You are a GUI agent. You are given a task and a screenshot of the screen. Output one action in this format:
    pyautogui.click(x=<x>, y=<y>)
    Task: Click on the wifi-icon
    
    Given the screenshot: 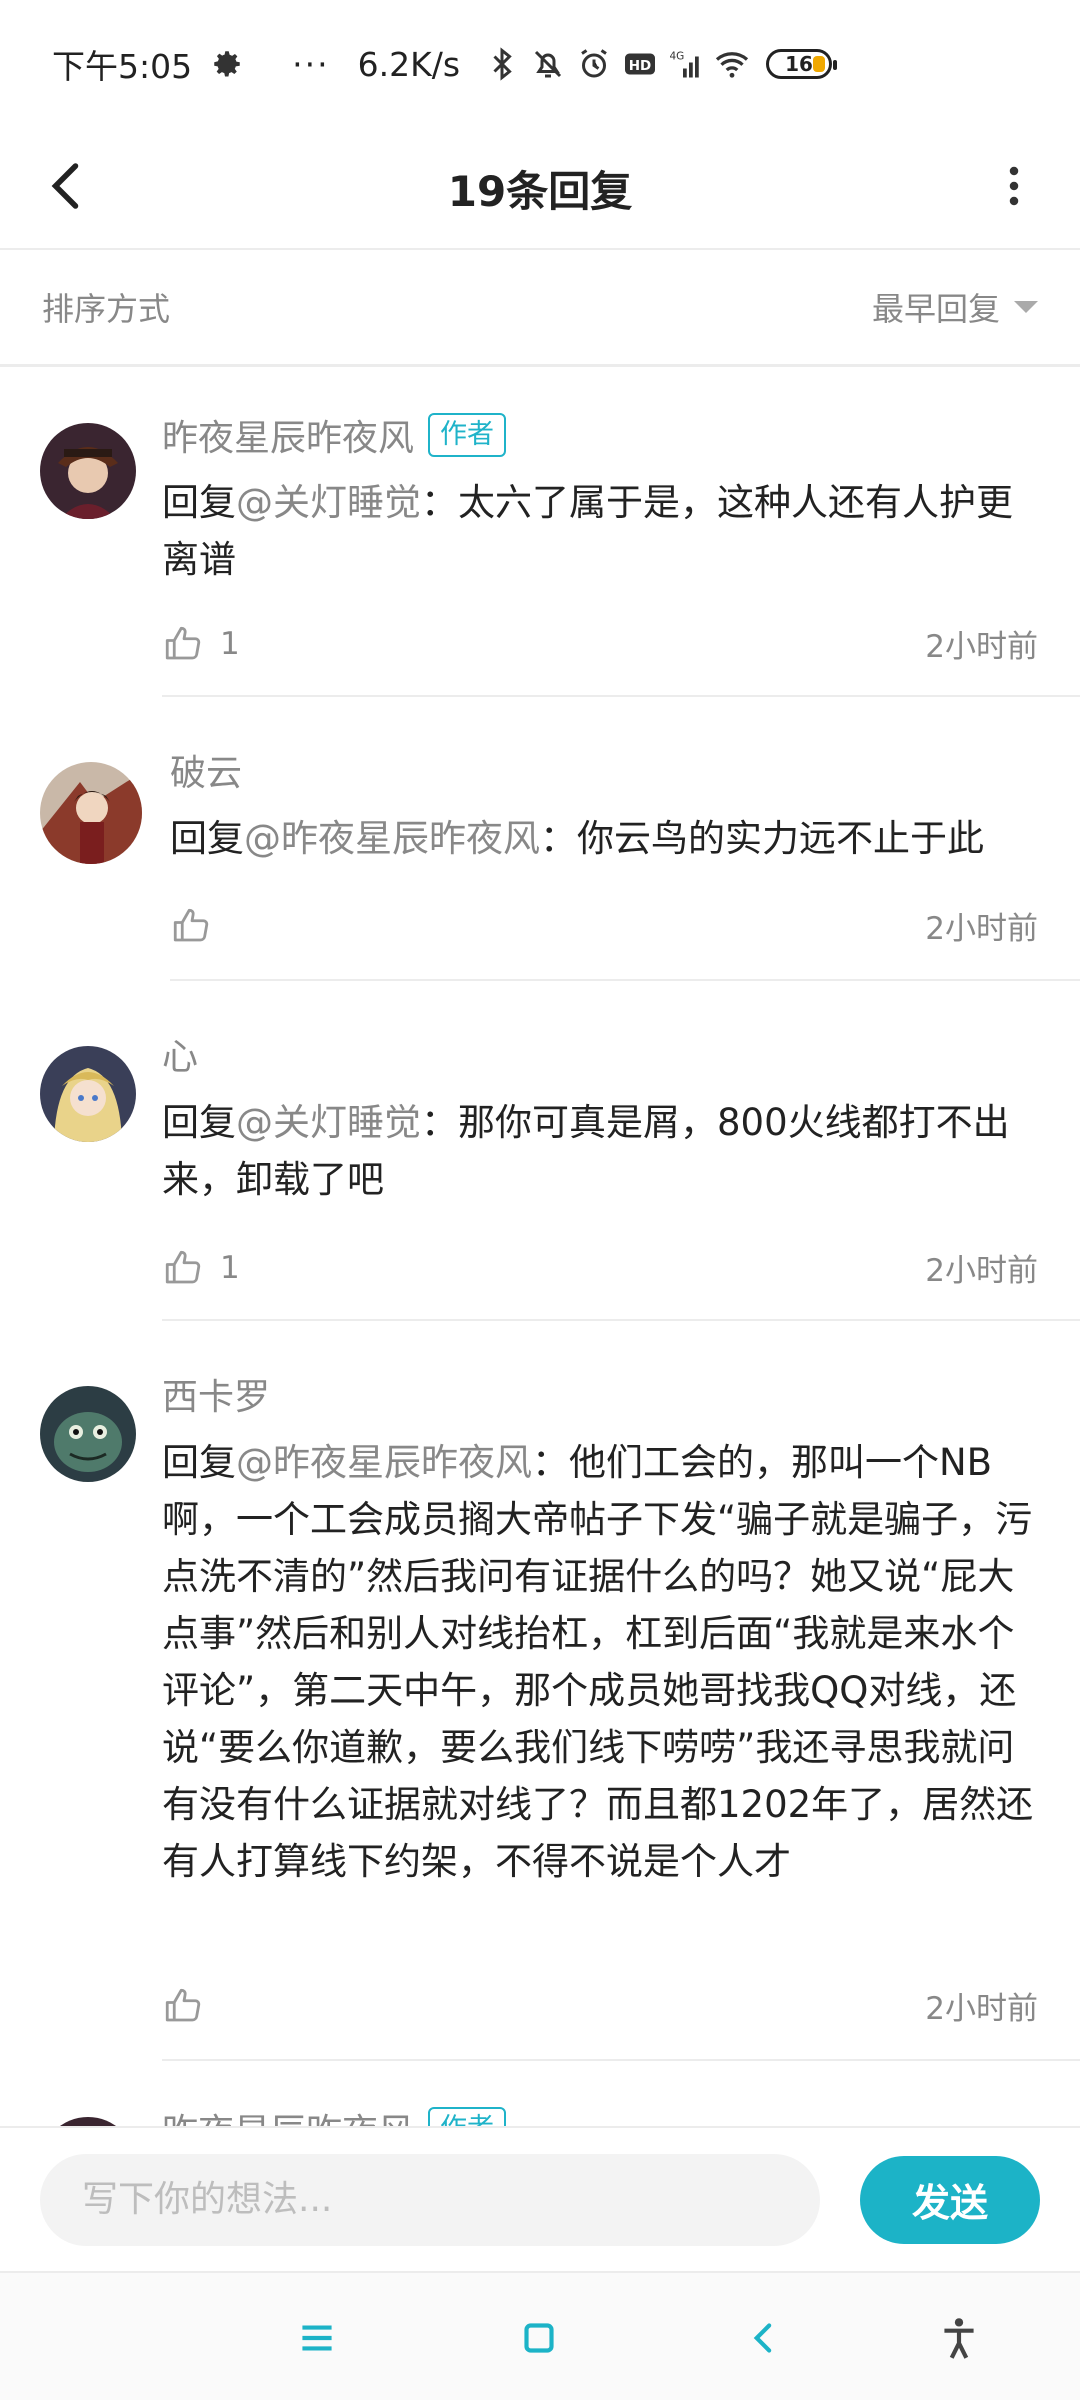 What is the action you would take?
    pyautogui.click(x=732, y=65)
    